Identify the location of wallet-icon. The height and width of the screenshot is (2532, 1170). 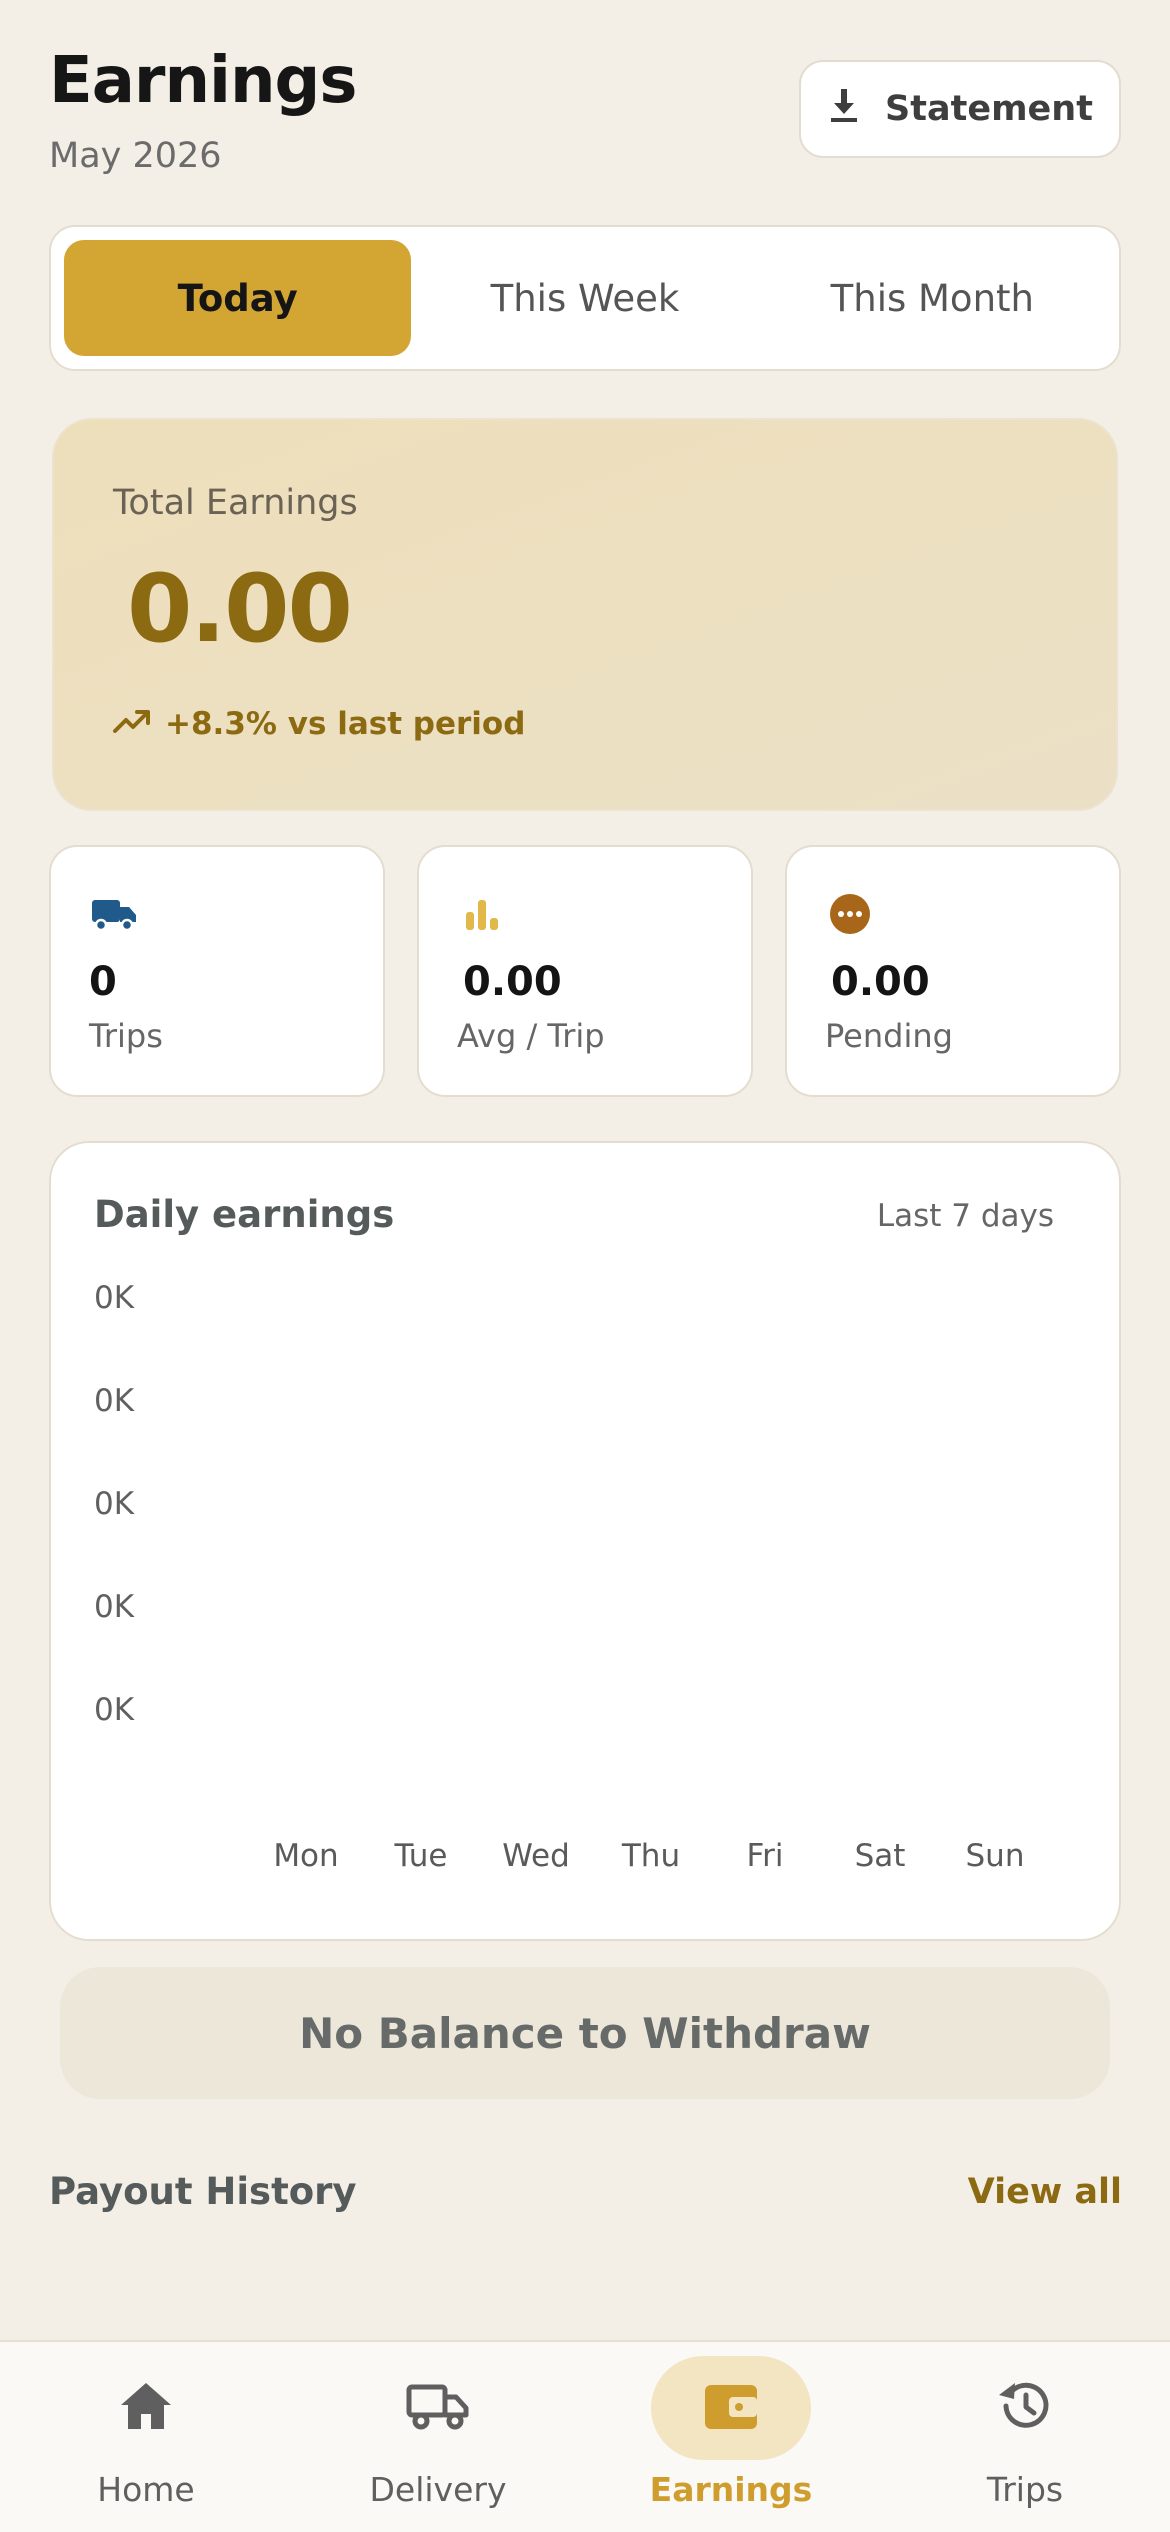
(731, 2408).